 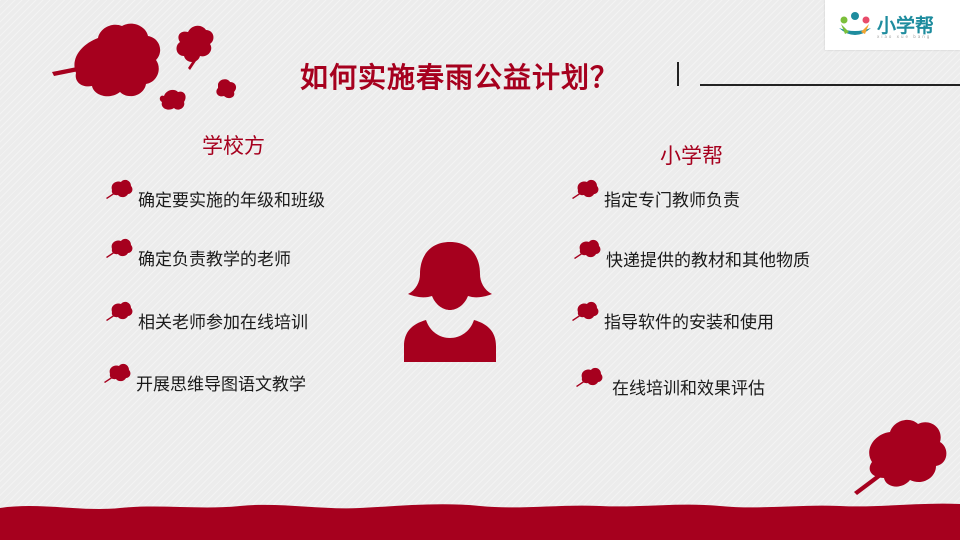 I want to click on school-item-4: 开展思维导图语文教学, so click(x=249, y=378).